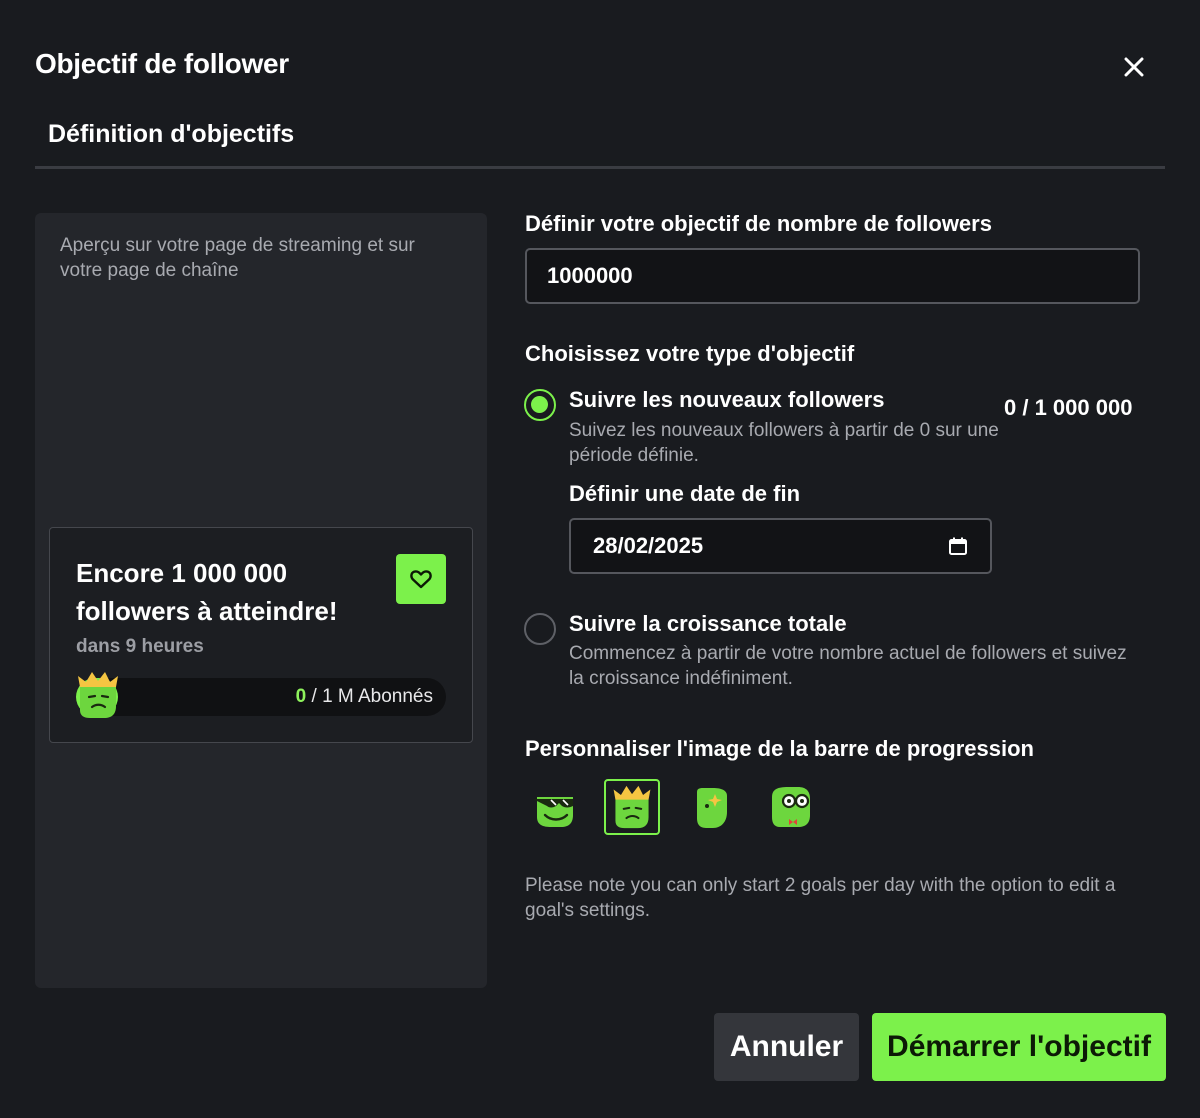 Image resolution: width=1200 pixels, height=1118 pixels. What do you see at coordinates (553, 812) in the screenshot?
I see `sunglasses-avatar-icon` at bounding box center [553, 812].